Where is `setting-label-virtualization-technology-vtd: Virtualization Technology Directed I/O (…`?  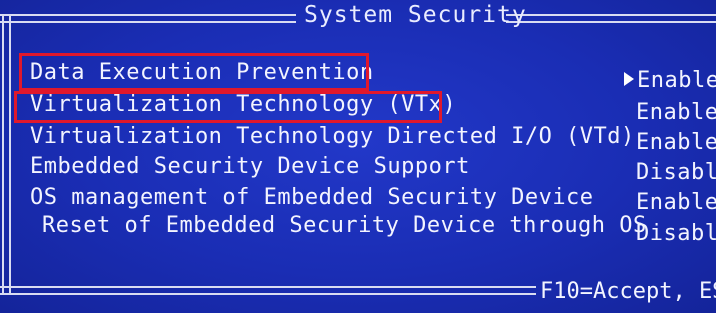 setting-label-virtualization-technology-vtd: Virtualization Technology Directed I/O (… is located at coordinates (332, 136).